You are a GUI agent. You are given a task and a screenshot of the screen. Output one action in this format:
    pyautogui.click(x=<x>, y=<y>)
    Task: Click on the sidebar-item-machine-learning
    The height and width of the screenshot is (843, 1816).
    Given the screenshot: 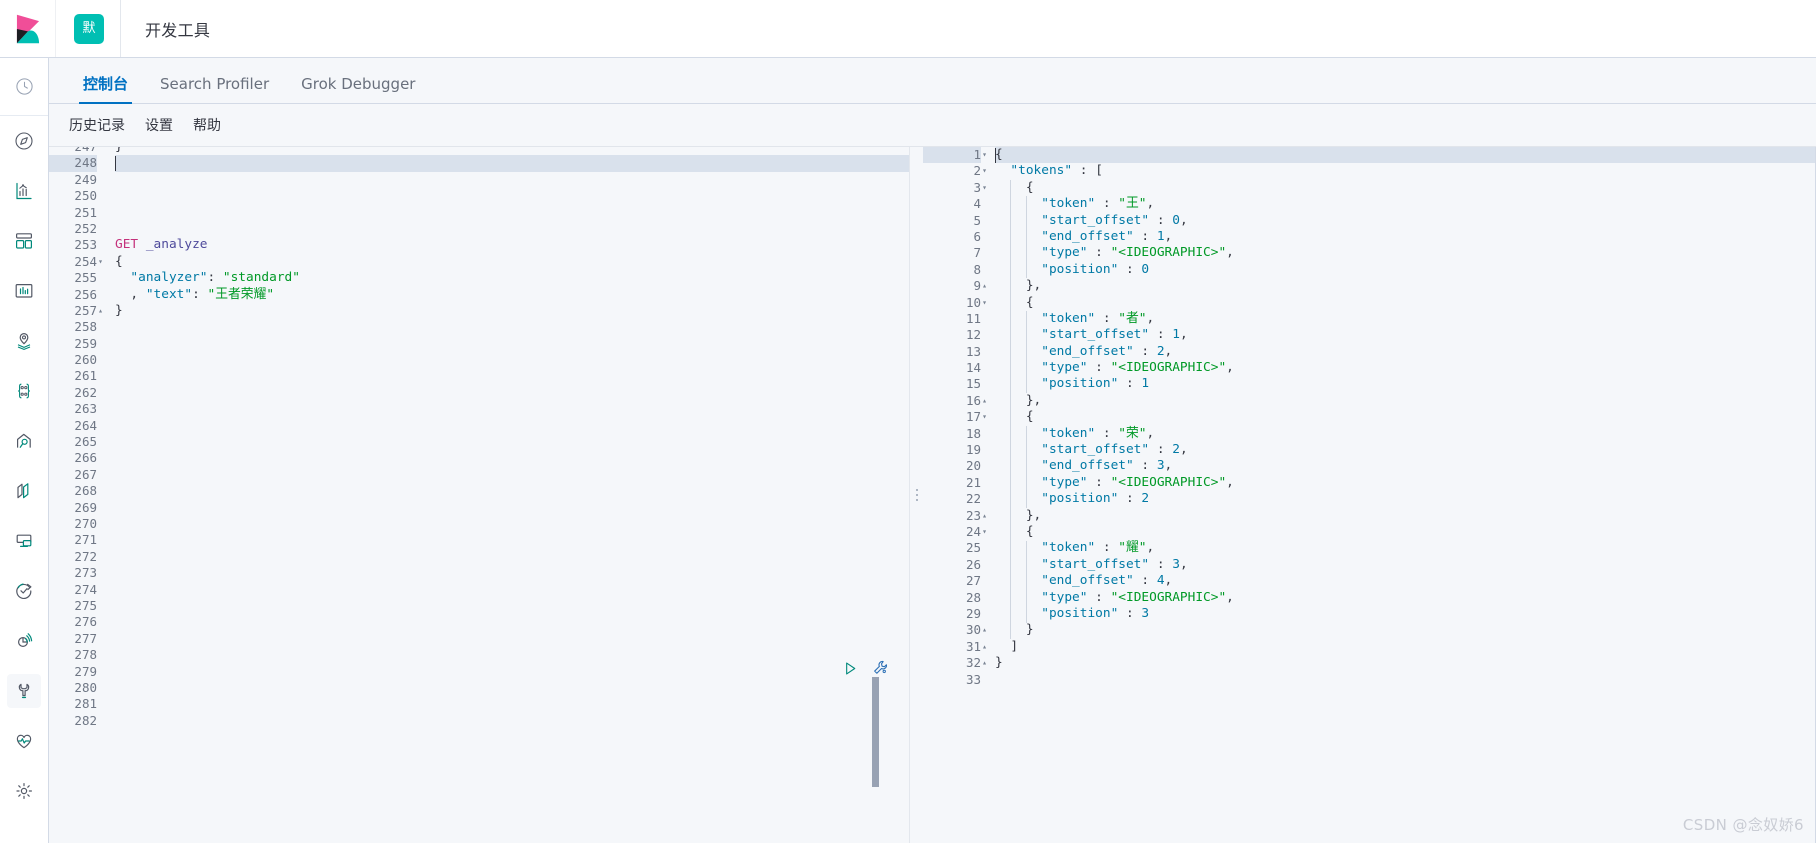 What is the action you would take?
    pyautogui.click(x=24, y=391)
    